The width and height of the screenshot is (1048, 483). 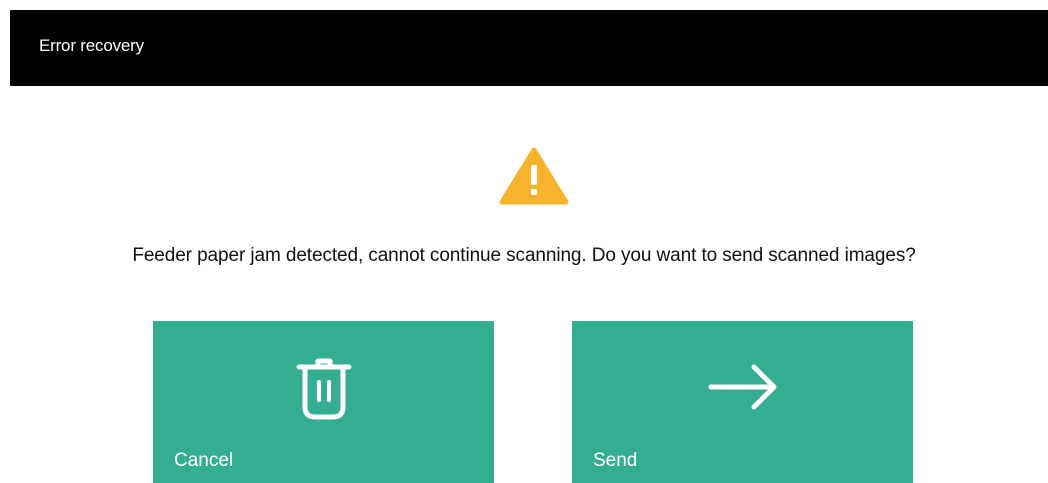 I want to click on page-title: Error recovery, so click(x=91, y=45).